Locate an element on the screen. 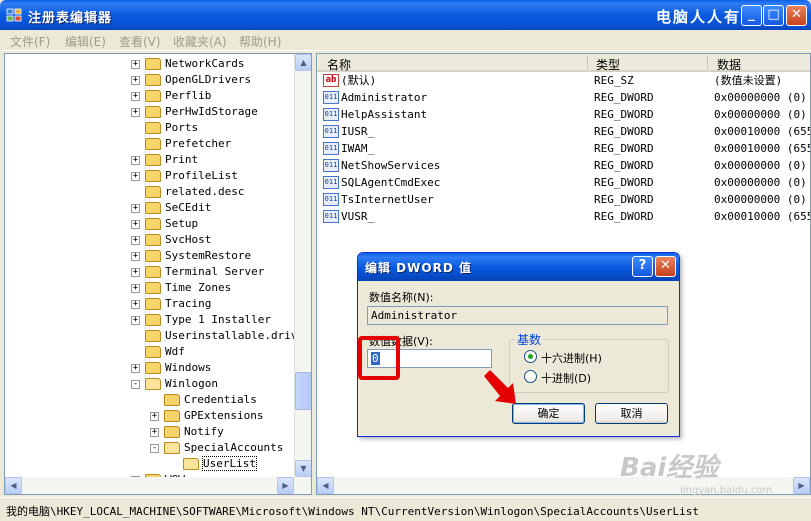 The width and height of the screenshot is (811, 521). menu-edit: 编辑(E) is located at coordinates (85, 41).